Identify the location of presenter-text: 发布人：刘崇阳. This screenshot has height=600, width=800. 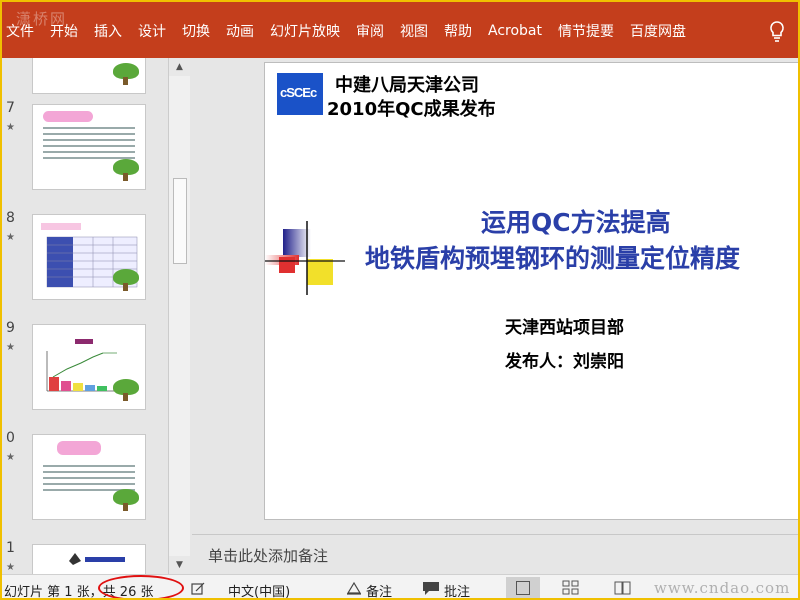
(564, 359).